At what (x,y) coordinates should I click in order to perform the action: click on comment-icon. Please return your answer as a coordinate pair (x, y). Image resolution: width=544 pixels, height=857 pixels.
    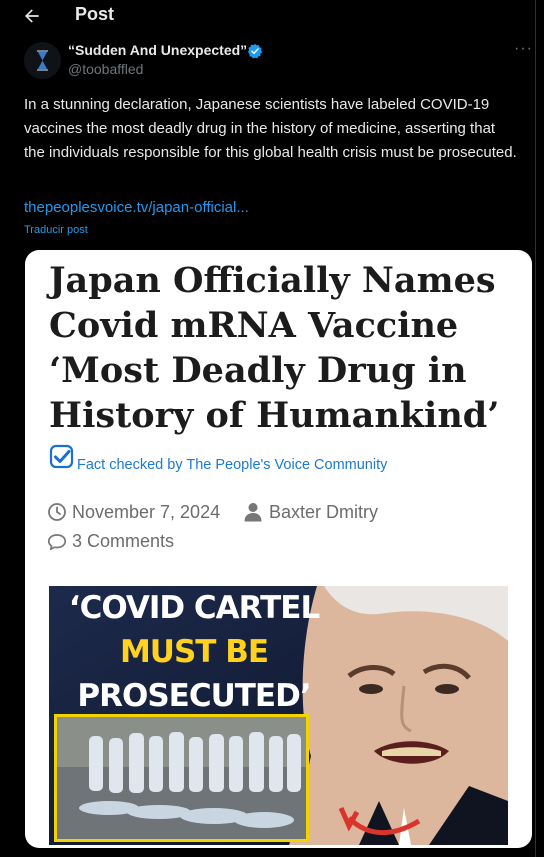
    Looking at the image, I should click on (57, 542).